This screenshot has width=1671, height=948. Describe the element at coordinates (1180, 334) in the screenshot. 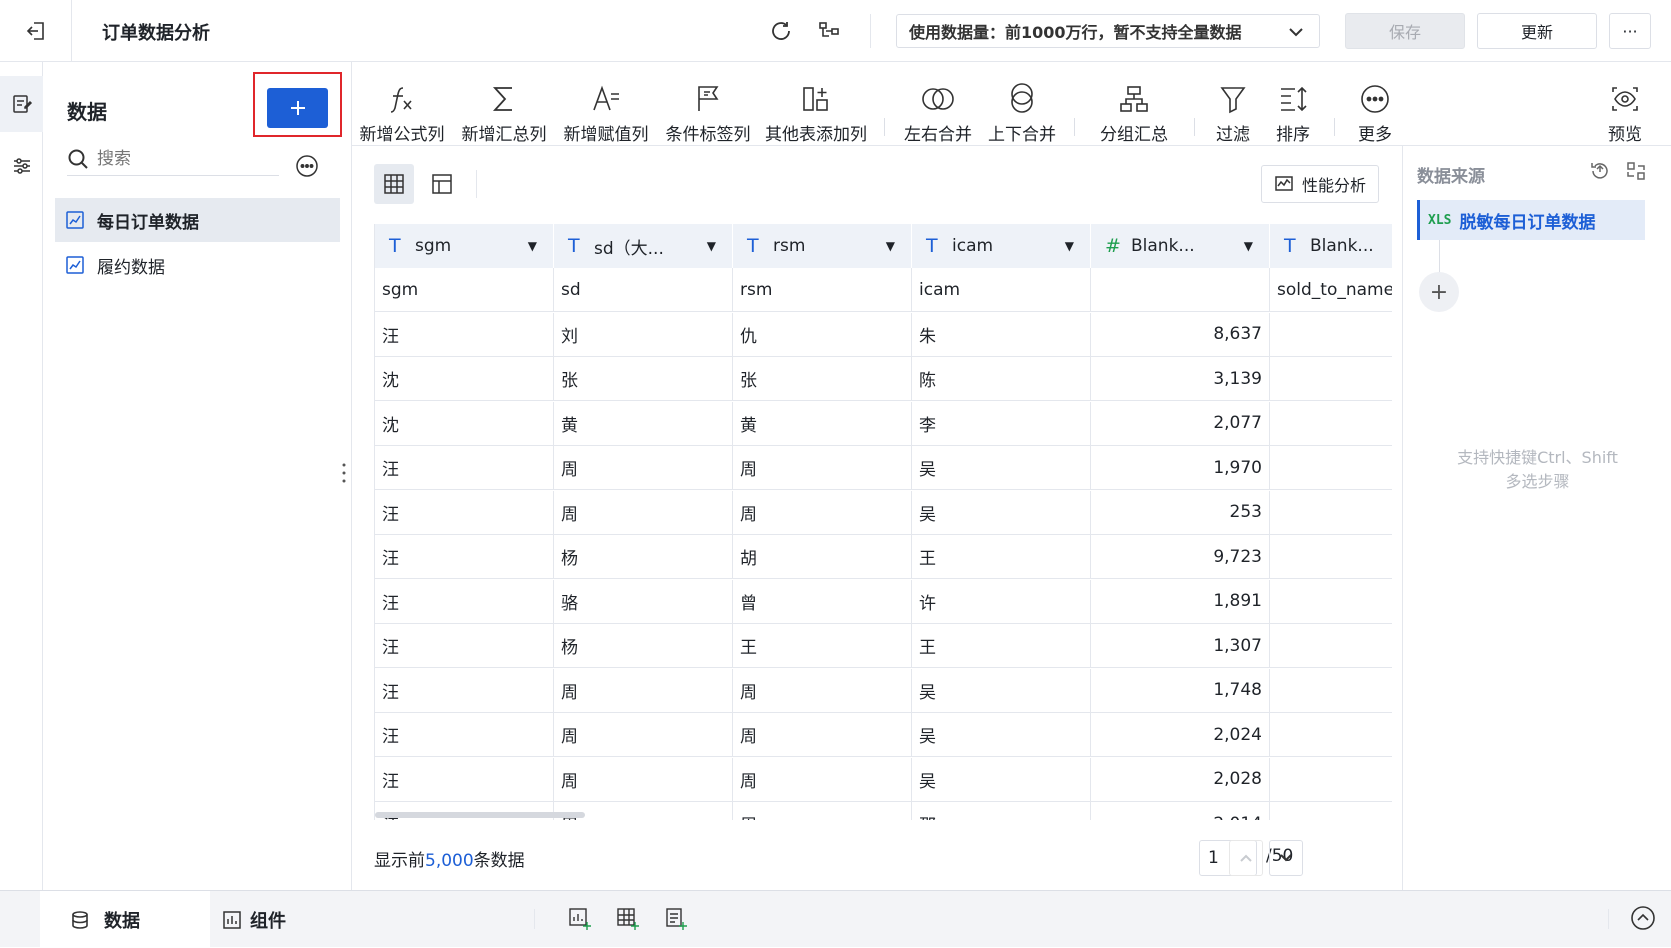

I see `table-cell: 8,637` at that location.